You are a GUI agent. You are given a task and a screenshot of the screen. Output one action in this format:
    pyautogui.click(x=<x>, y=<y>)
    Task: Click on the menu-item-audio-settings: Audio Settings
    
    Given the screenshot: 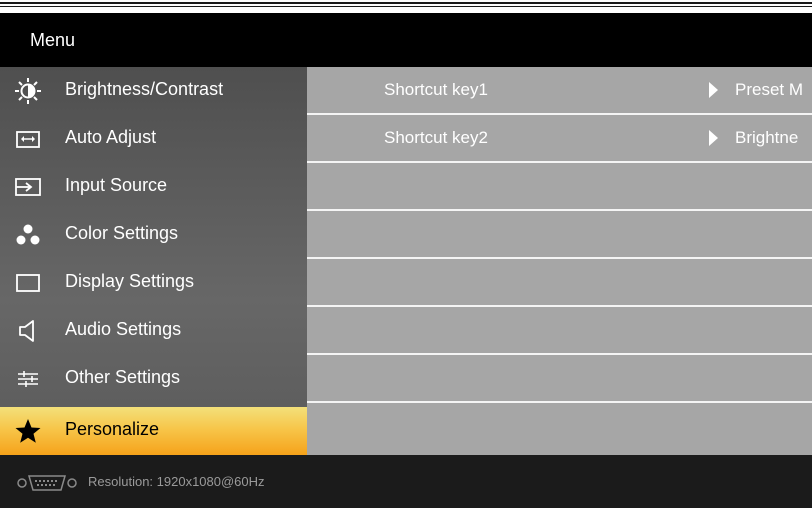 What is the action you would take?
    pyautogui.click(x=153, y=331)
    